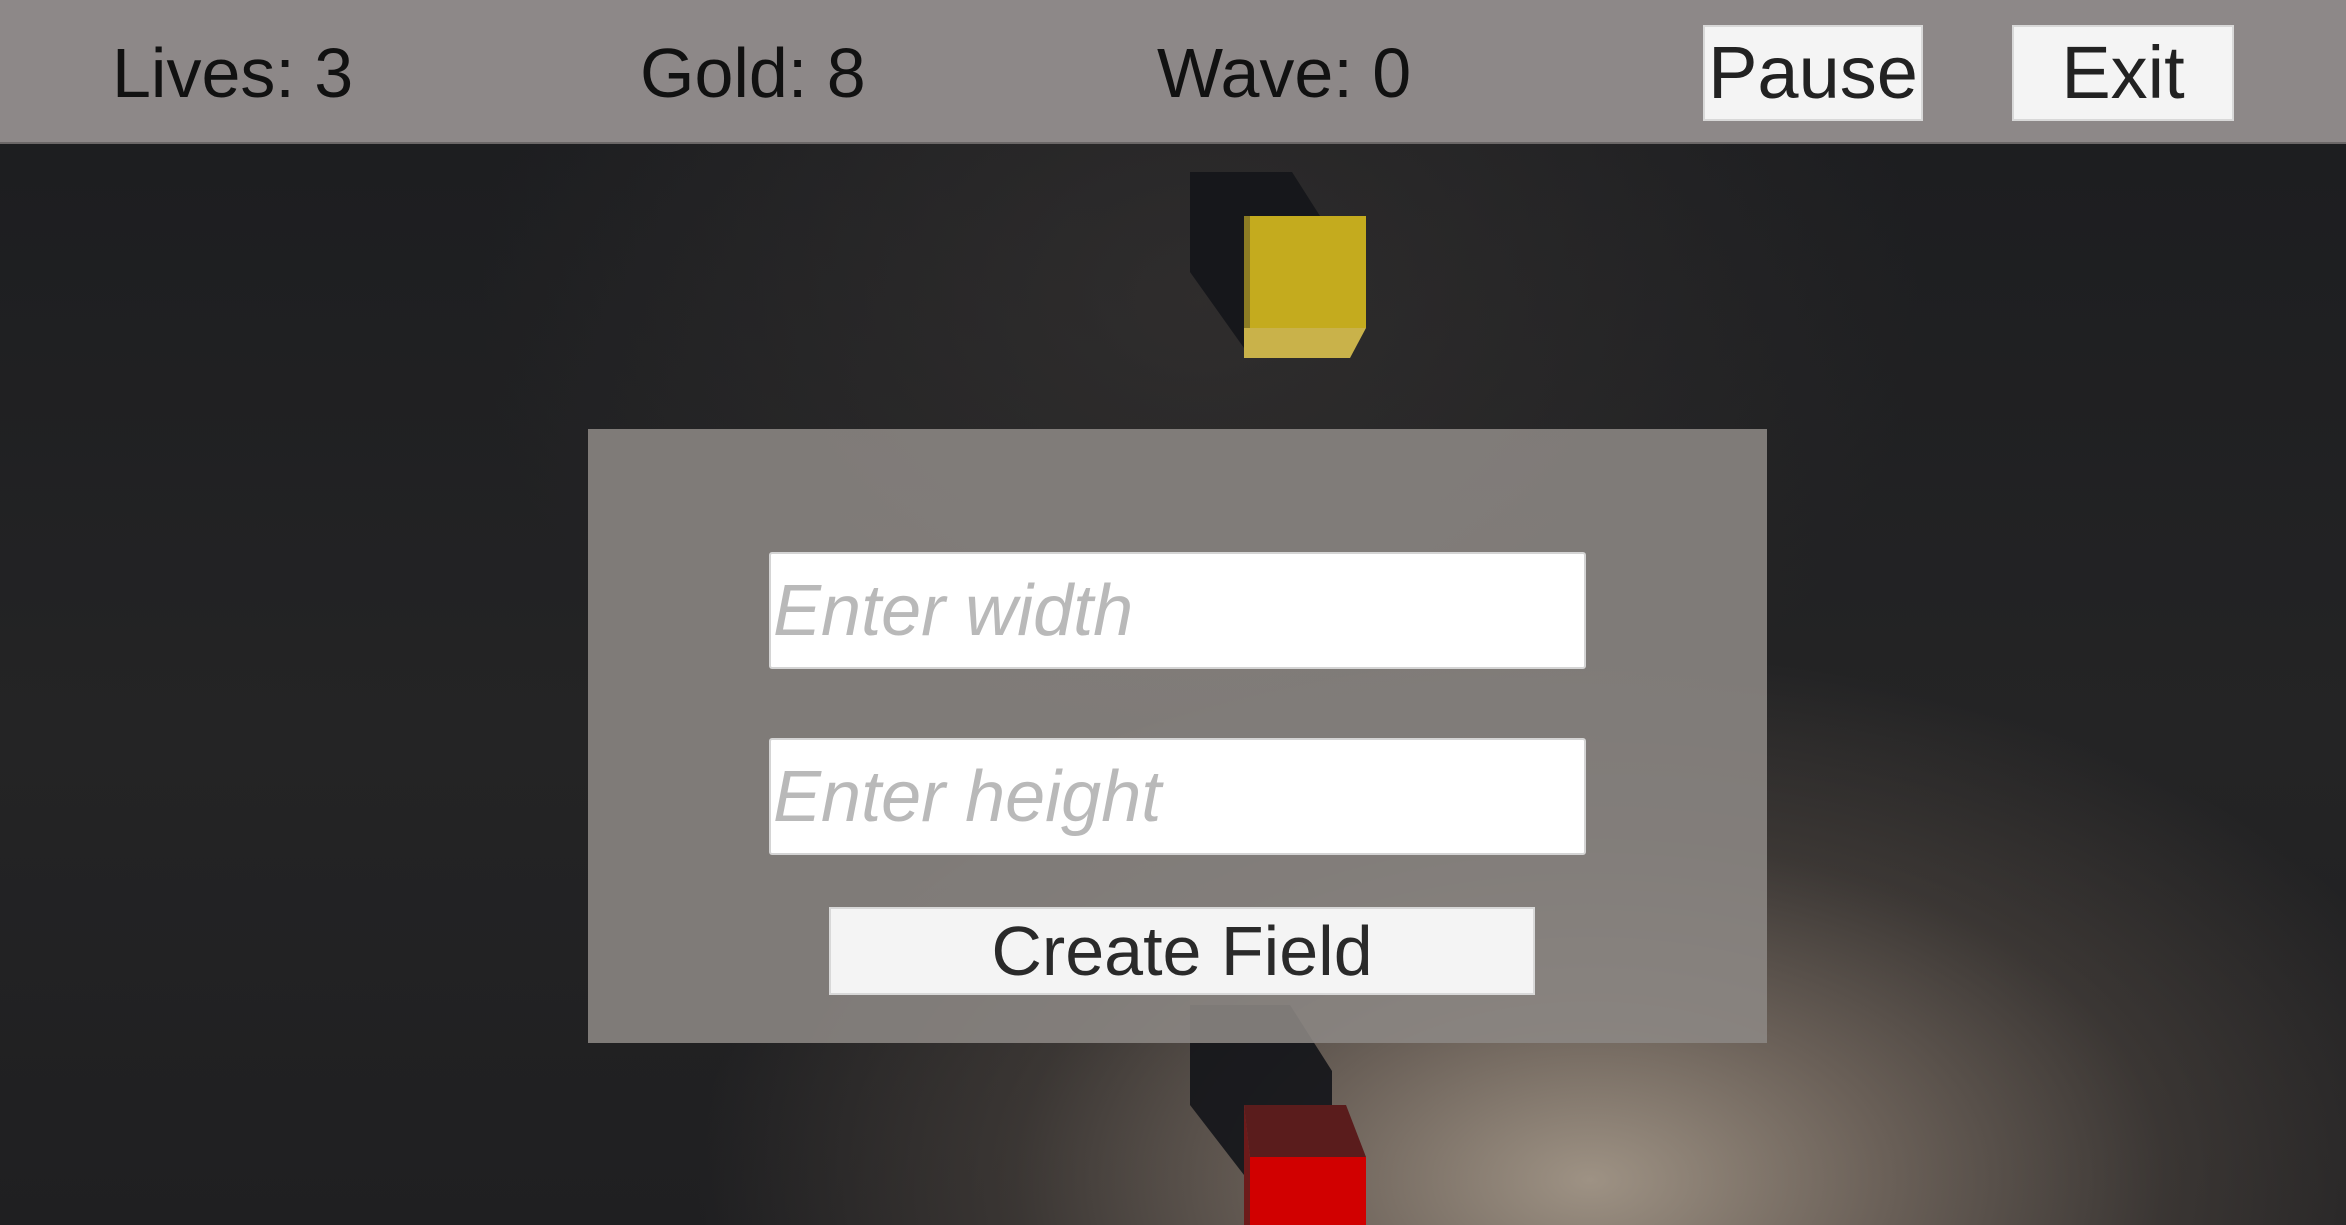  Describe the element at coordinates (1284, 73) in the screenshot. I see `wave-counter: Wave: 0` at that location.